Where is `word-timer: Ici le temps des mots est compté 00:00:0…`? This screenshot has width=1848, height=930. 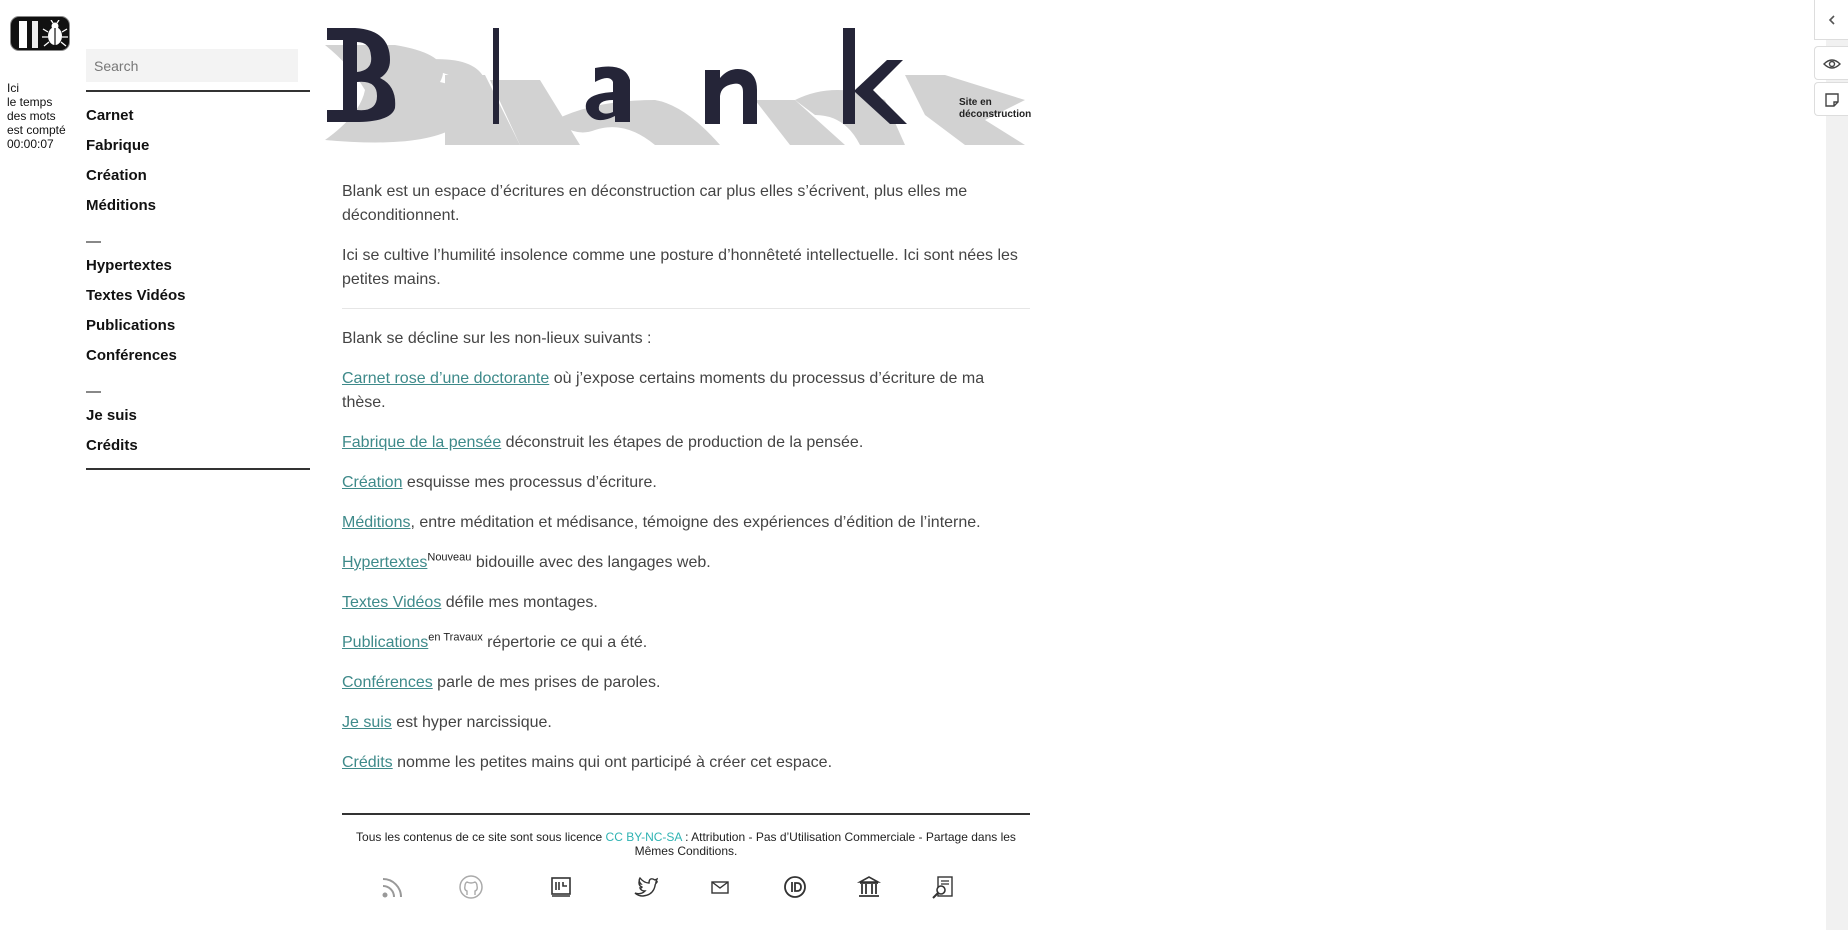 word-timer: Ici le temps des mots est compté 00:00:0… is located at coordinates (41, 116).